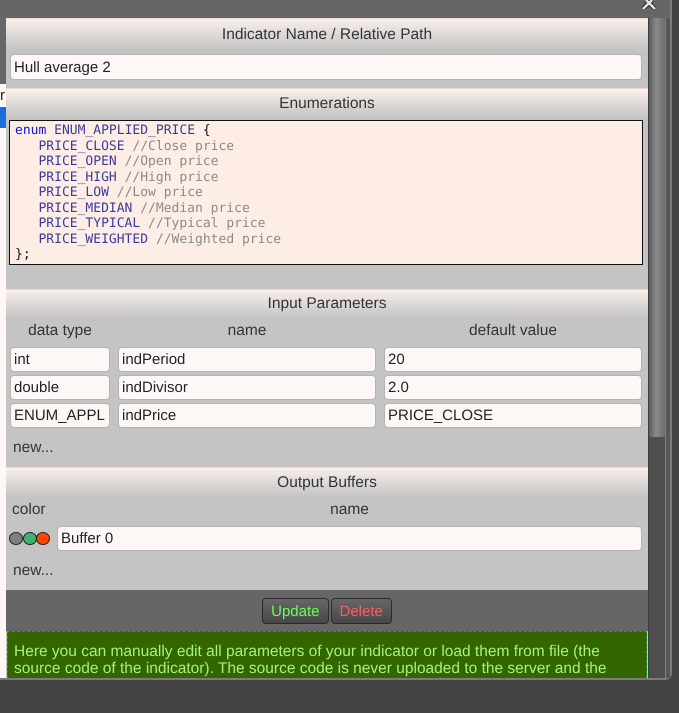 This screenshot has width=679, height=713. What do you see at coordinates (513, 387) in the screenshot?
I see `value-field: 2.0` at bounding box center [513, 387].